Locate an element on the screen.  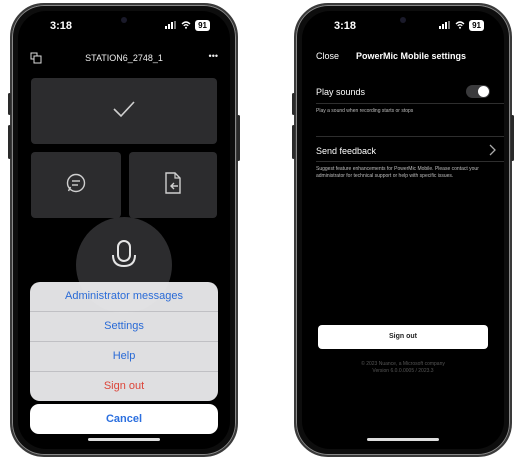
chevron-right-icon is located at coordinates (492, 152).